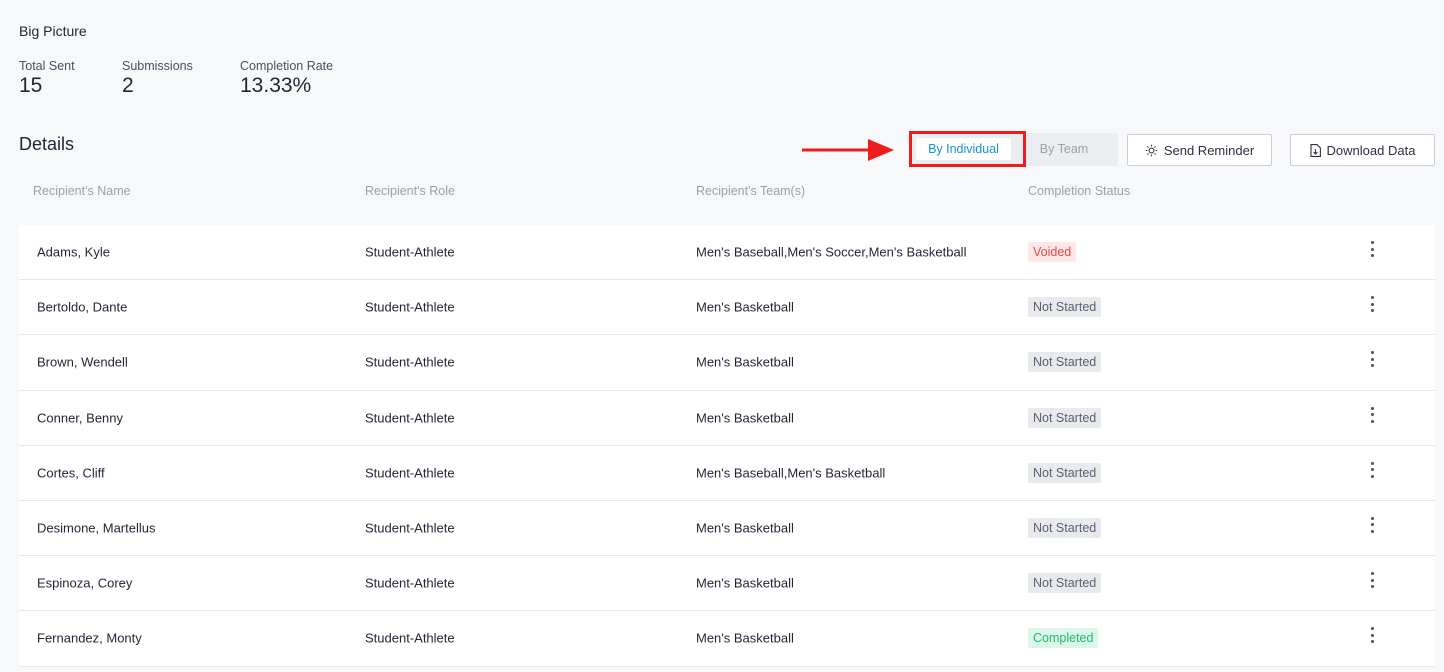 The height and width of the screenshot is (672, 1444). Describe the element at coordinates (85, 583) in the screenshot. I see `recipient-name: Espinoza, Corey` at that location.